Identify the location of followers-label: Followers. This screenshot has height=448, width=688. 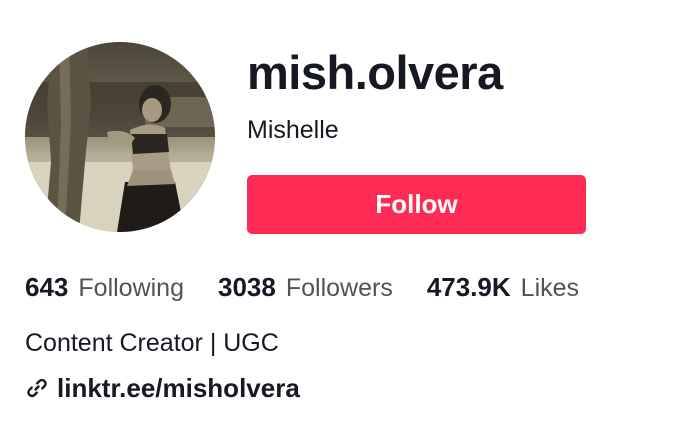
(339, 288).